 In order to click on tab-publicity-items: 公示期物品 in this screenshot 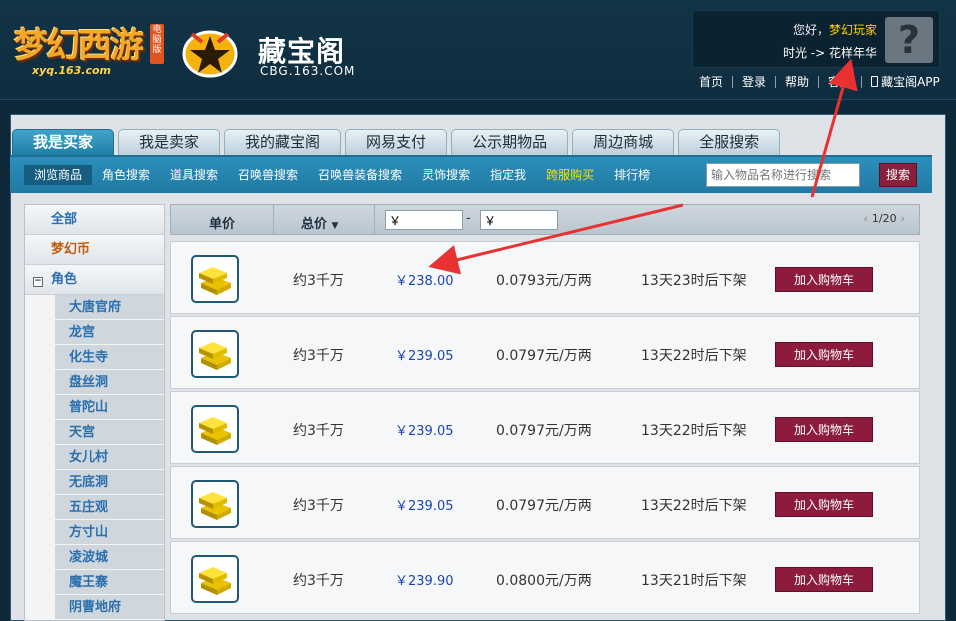, I will do `click(510, 142)`.